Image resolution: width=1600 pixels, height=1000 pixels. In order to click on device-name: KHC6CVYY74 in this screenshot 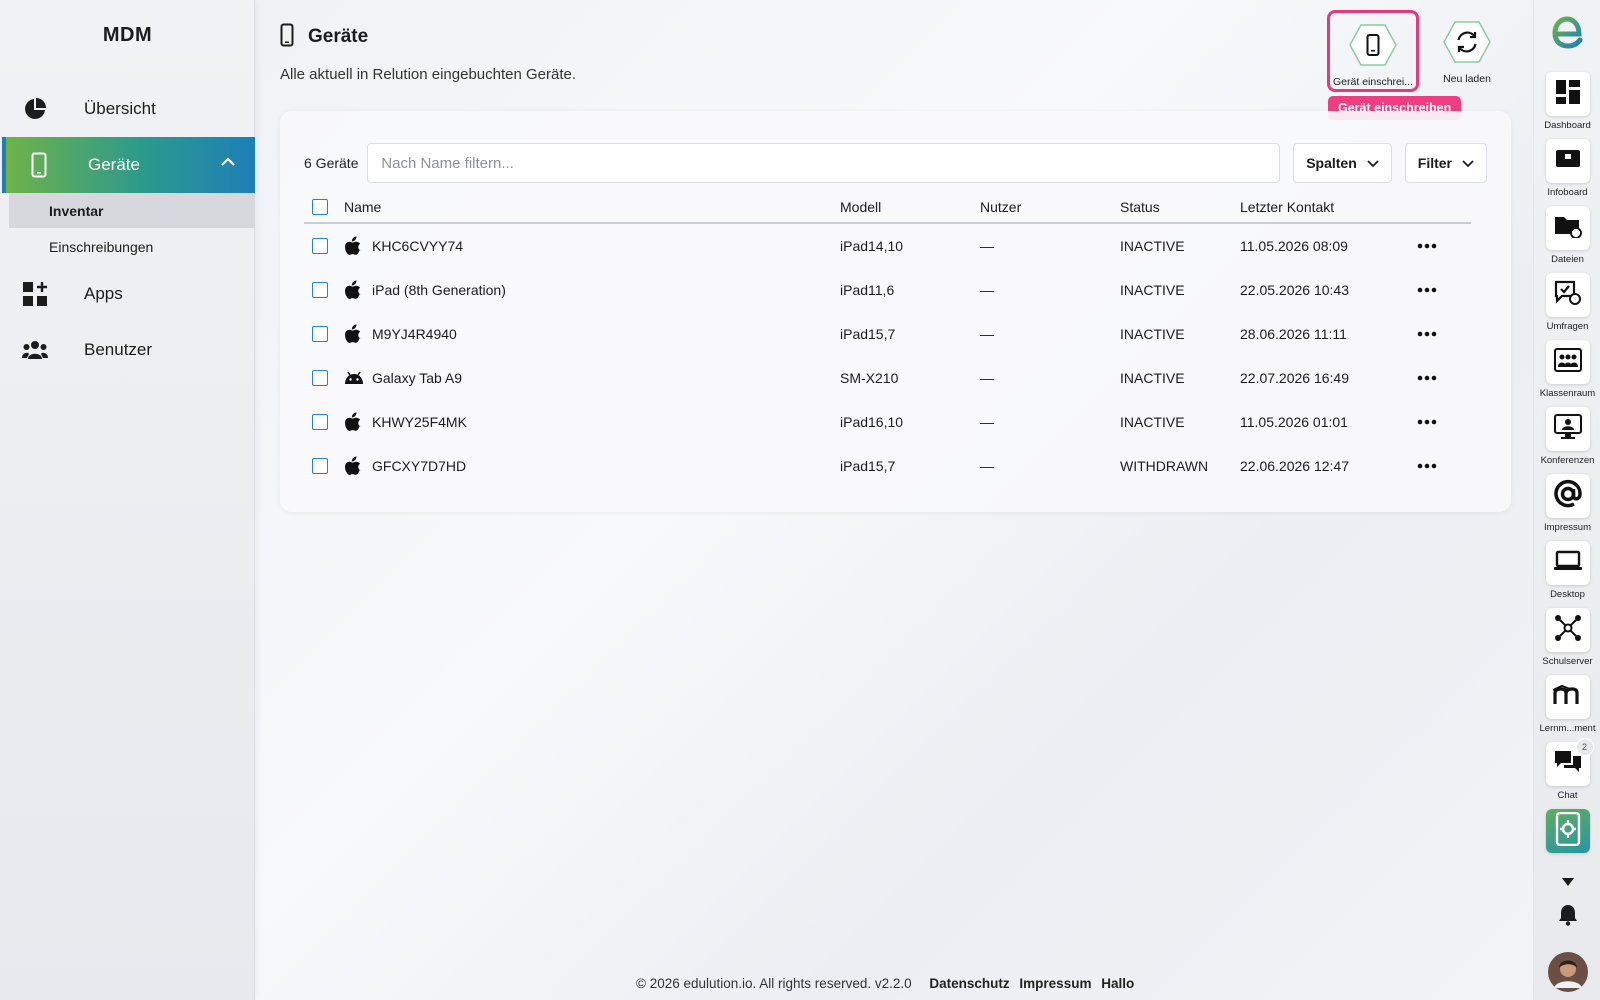, I will do `click(417, 246)`.